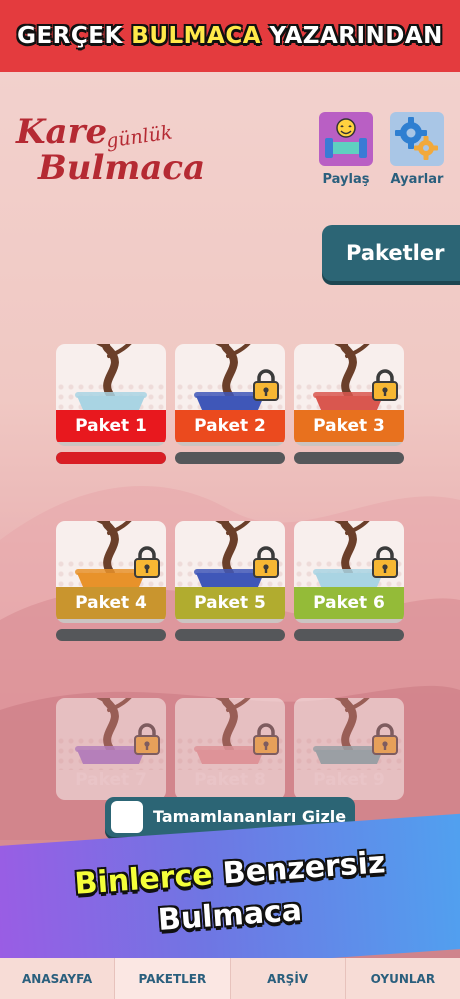  What do you see at coordinates (417, 179) in the screenshot?
I see `settings-label: Ayarlar` at bounding box center [417, 179].